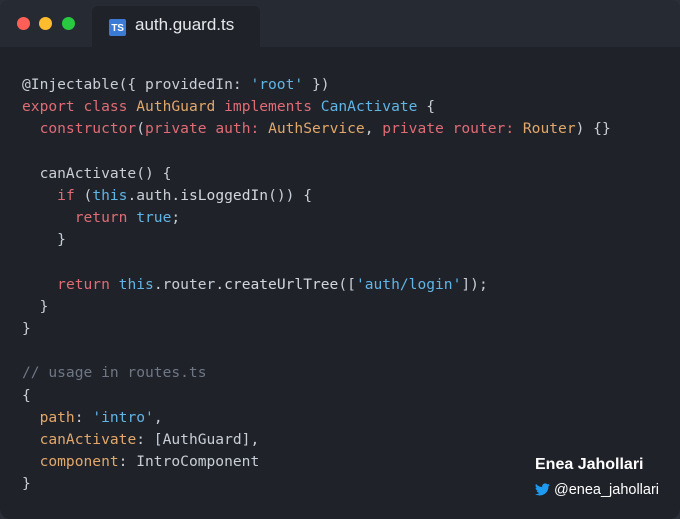 This screenshot has width=680, height=519. Describe the element at coordinates (23, 23) in the screenshot. I see `close-dot` at that location.